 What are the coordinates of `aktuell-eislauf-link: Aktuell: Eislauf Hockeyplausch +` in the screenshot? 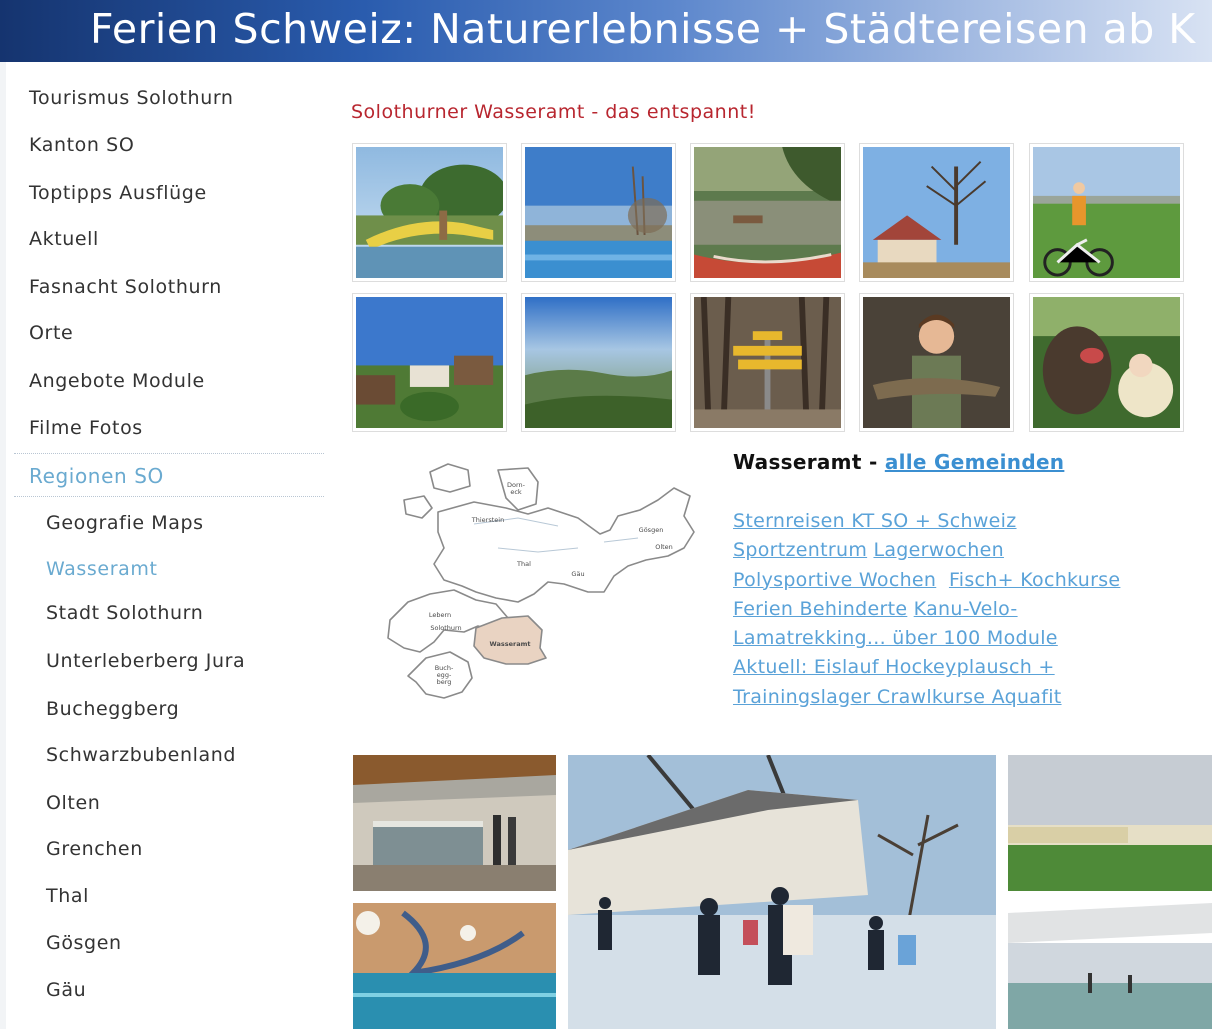 It's located at (894, 667).